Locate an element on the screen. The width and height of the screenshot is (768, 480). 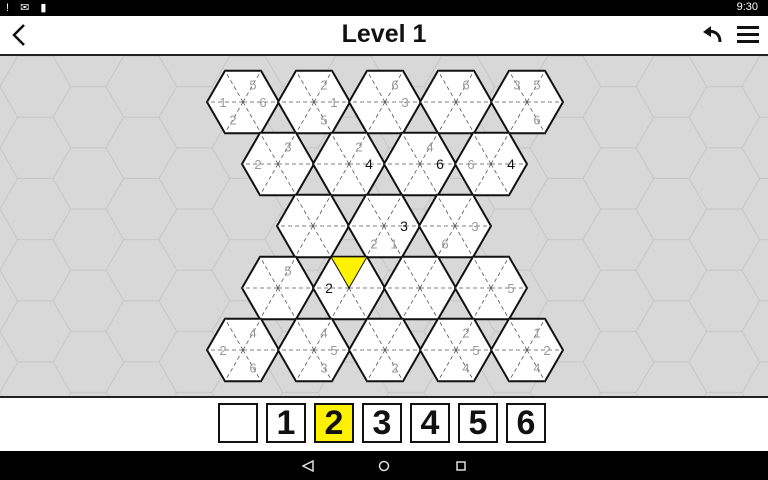
nav-recents-icon is located at coordinates (461, 465).